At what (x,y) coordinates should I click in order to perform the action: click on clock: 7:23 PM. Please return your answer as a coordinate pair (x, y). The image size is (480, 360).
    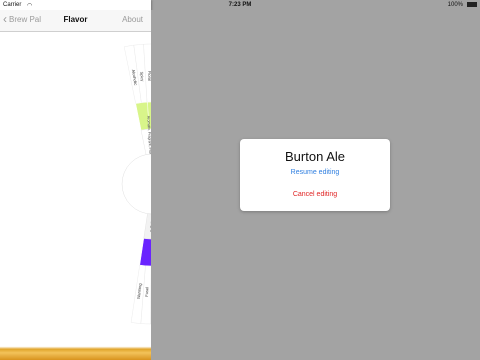
    Looking at the image, I should click on (240, 5).